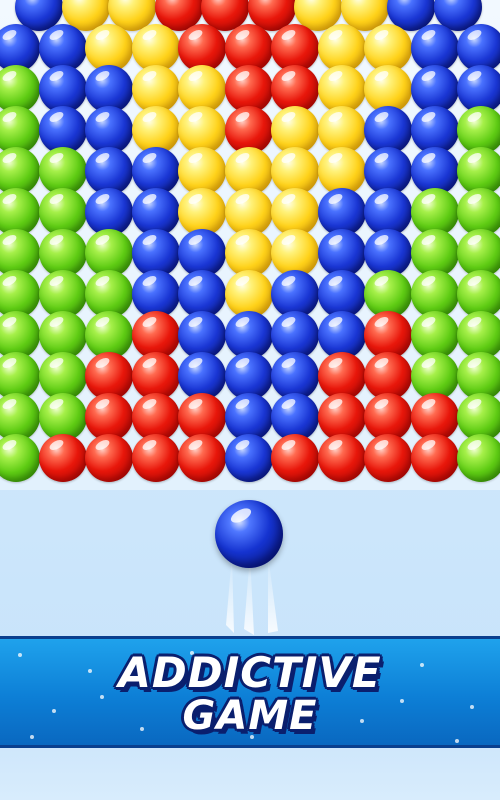 The image size is (500, 800). I want to click on shooter-bubble, so click(249, 534).